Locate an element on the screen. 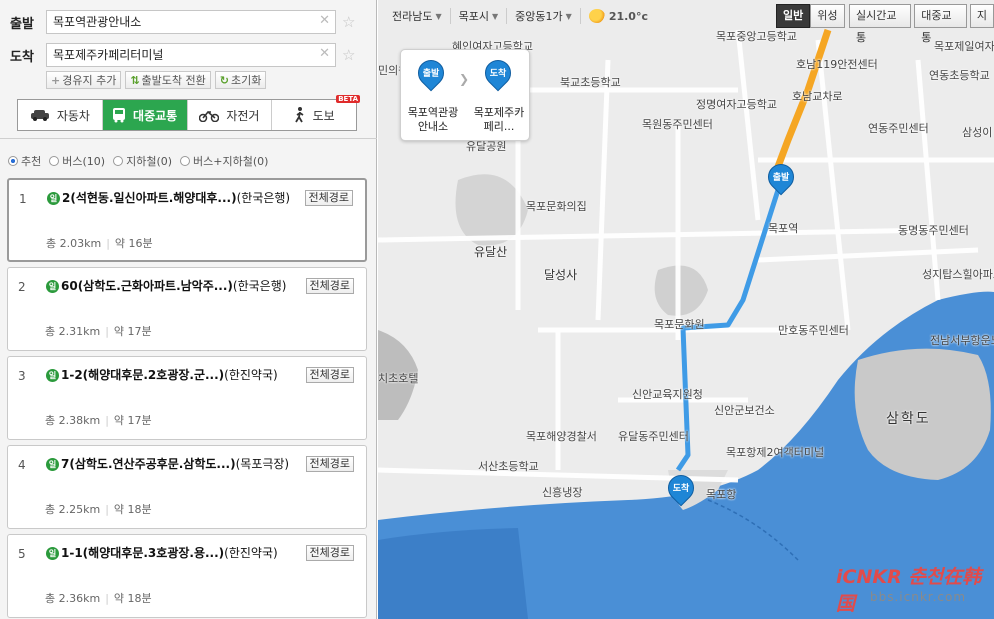 The height and width of the screenshot is (619, 994). origin-label: 출발 is located at coordinates (22, 24).